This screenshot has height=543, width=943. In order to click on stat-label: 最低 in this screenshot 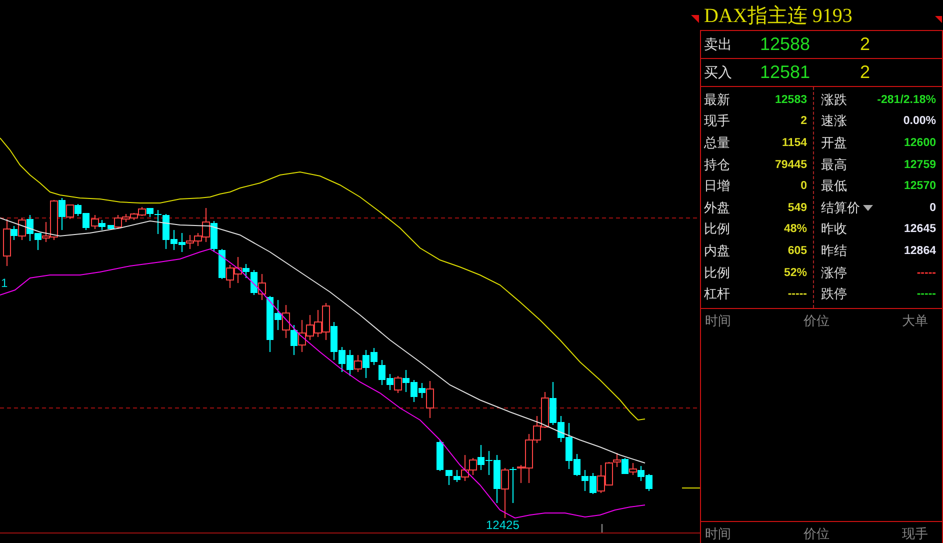, I will do `click(834, 187)`.